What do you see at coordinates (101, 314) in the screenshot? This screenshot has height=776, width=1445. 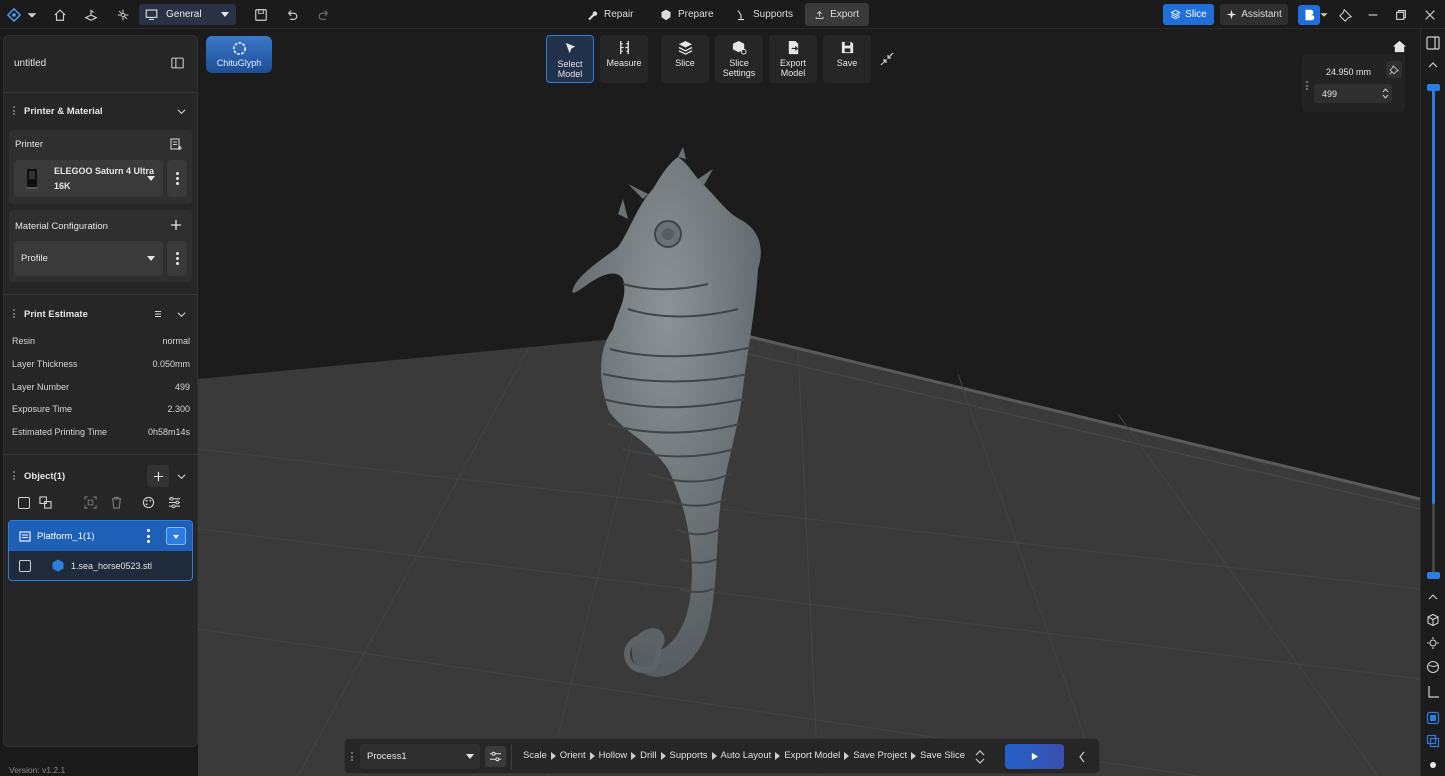 I see `print-estimate-header: Print Estimate` at bounding box center [101, 314].